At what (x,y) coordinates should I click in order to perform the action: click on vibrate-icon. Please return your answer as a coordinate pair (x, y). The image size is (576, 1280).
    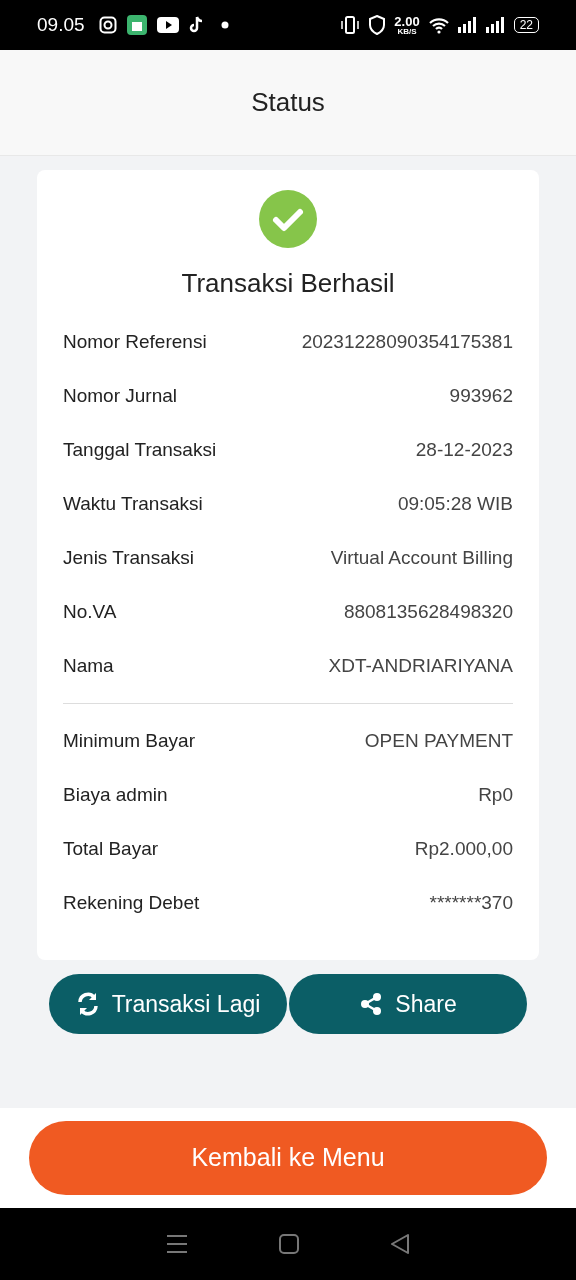
    Looking at the image, I should click on (350, 25).